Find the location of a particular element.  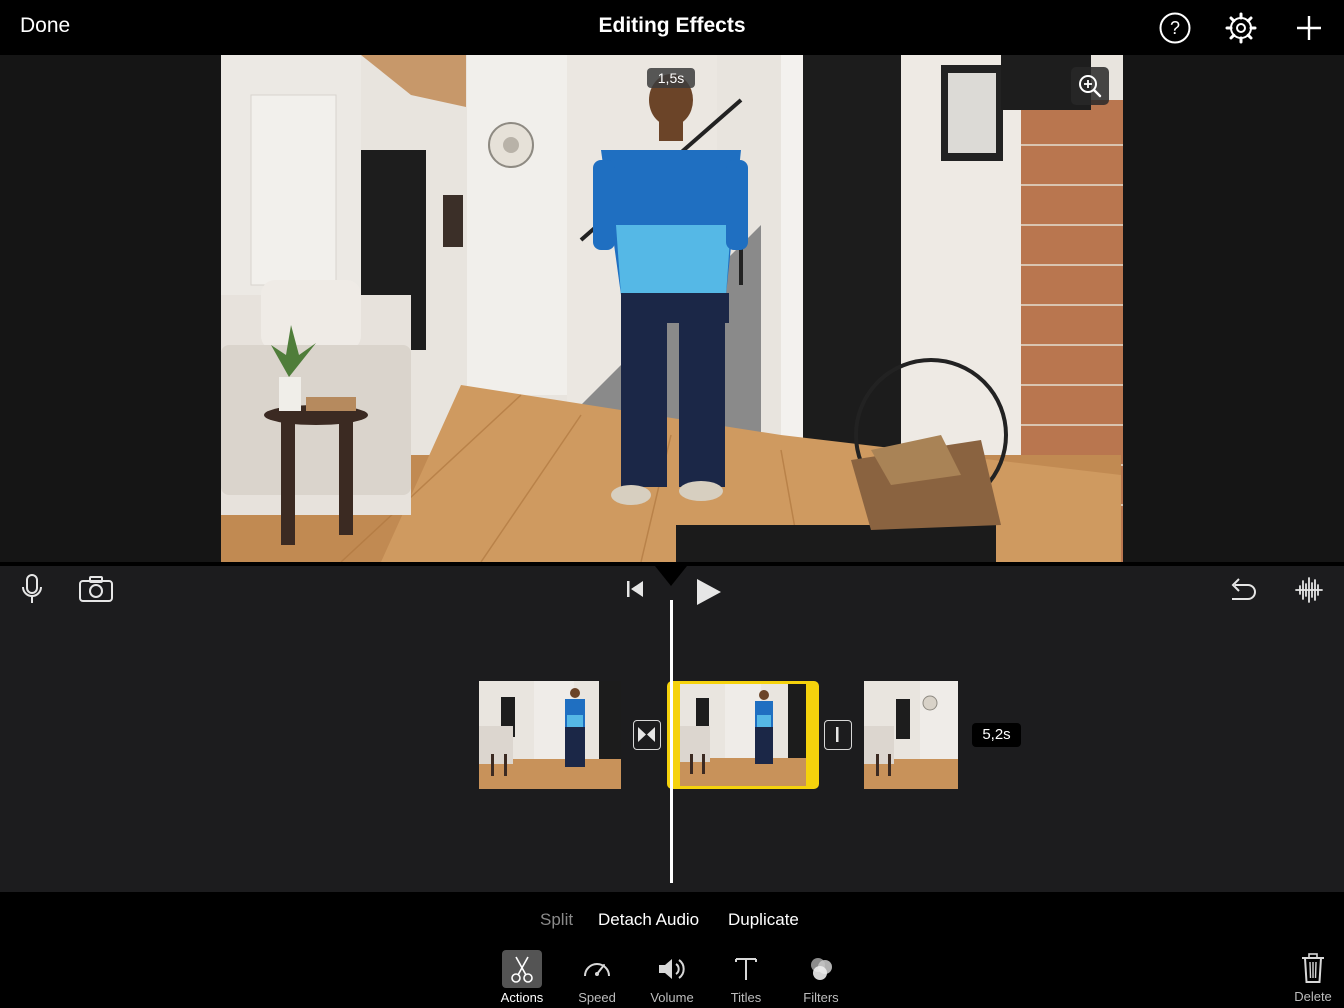

tool-titles: Titles is located at coordinates (746, 978).